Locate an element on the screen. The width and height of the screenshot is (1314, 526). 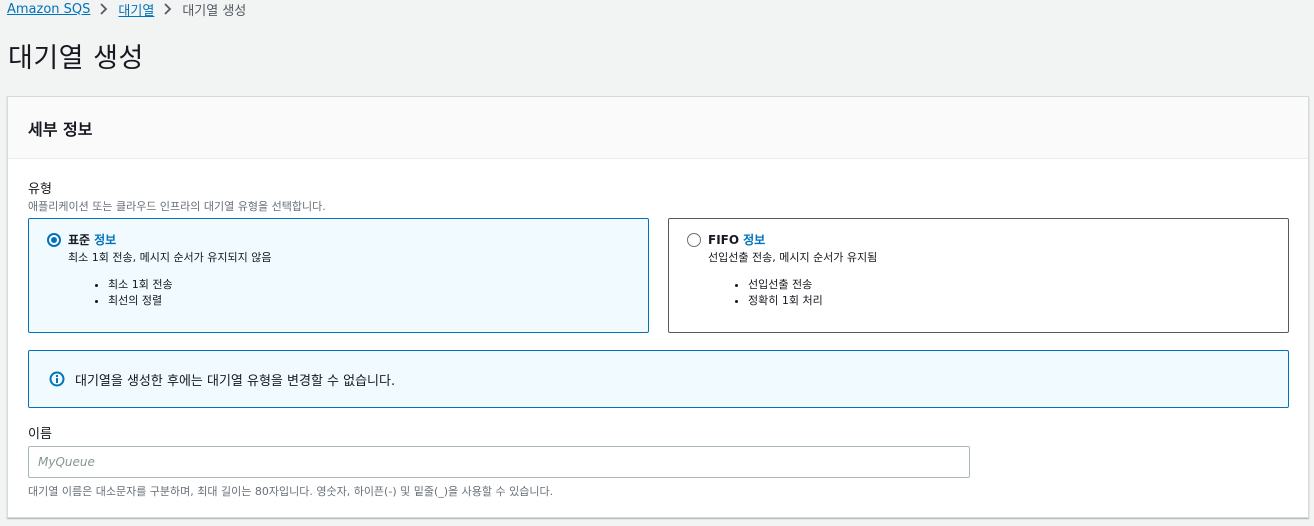
type-field-label: 유형 is located at coordinates (40, 189).